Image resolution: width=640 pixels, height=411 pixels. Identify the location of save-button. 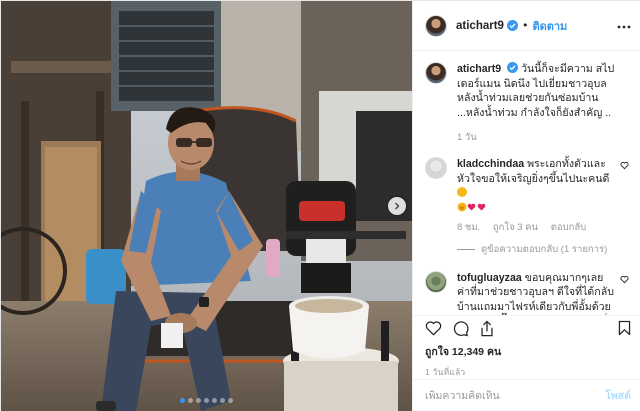
(624, 328).